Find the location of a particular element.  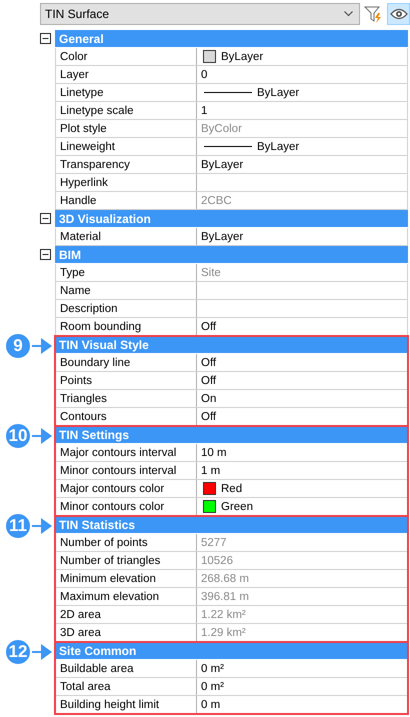

property-label: Plot style is located at coordinates (126, 128).